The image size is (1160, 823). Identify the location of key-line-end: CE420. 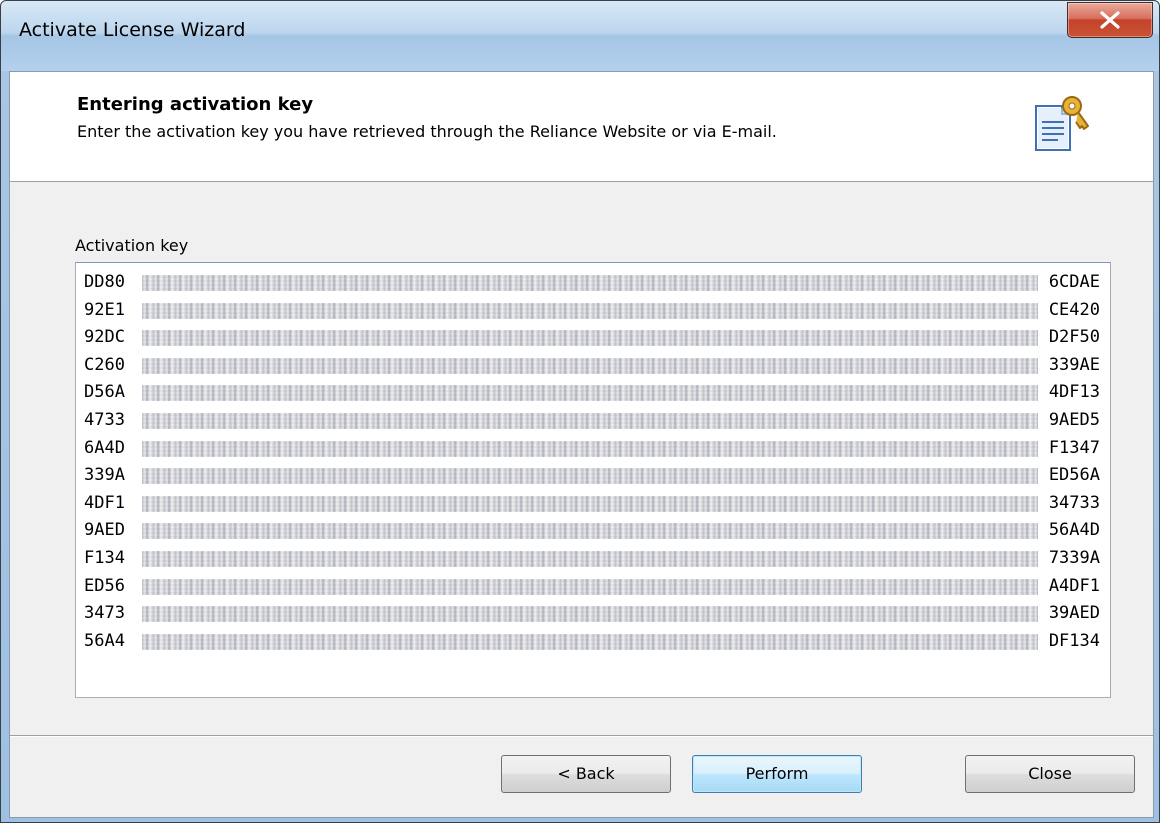
(1074, 309).